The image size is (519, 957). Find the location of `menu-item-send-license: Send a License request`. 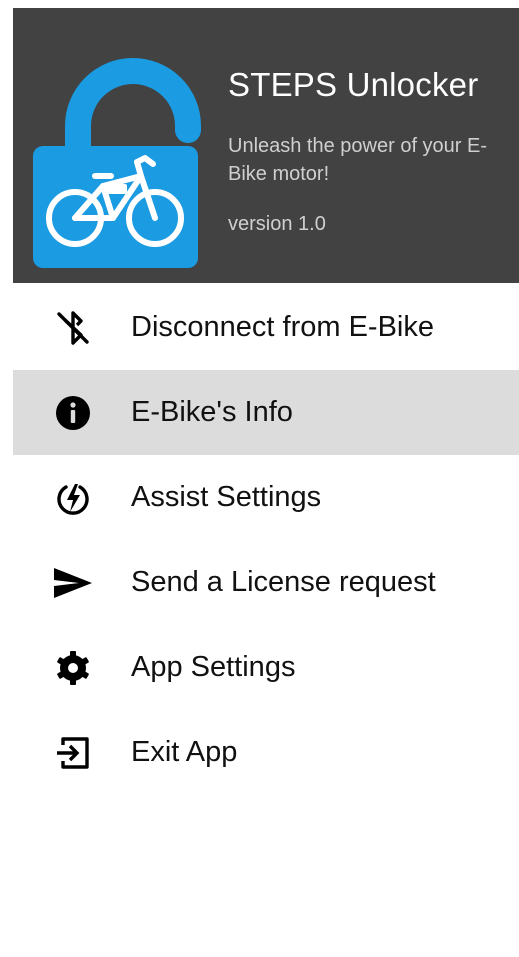

menu-item-send-license: Send a License request is located at coordinates (266, 582).